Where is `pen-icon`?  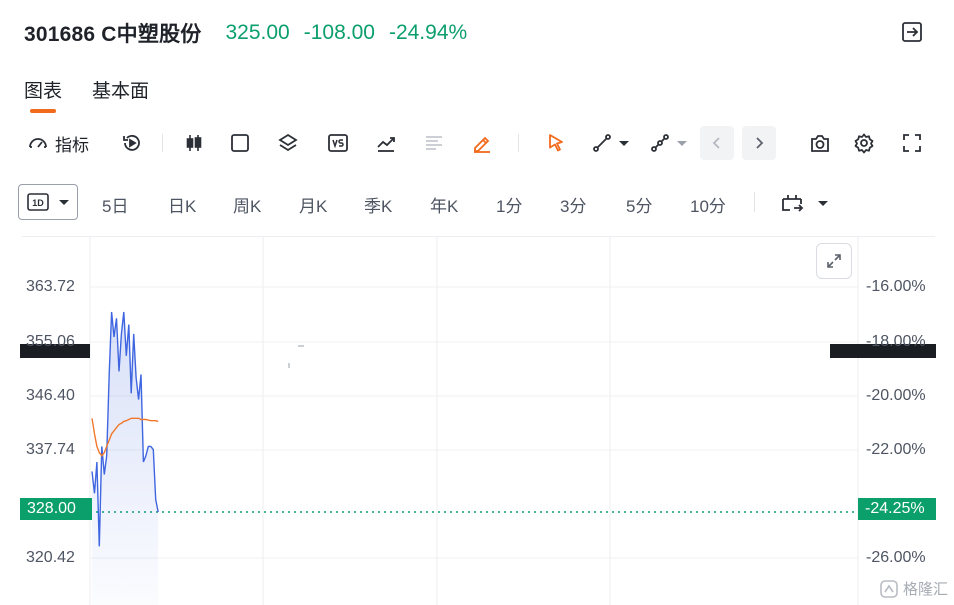 pen-icon is located at coordinates (482, 144).